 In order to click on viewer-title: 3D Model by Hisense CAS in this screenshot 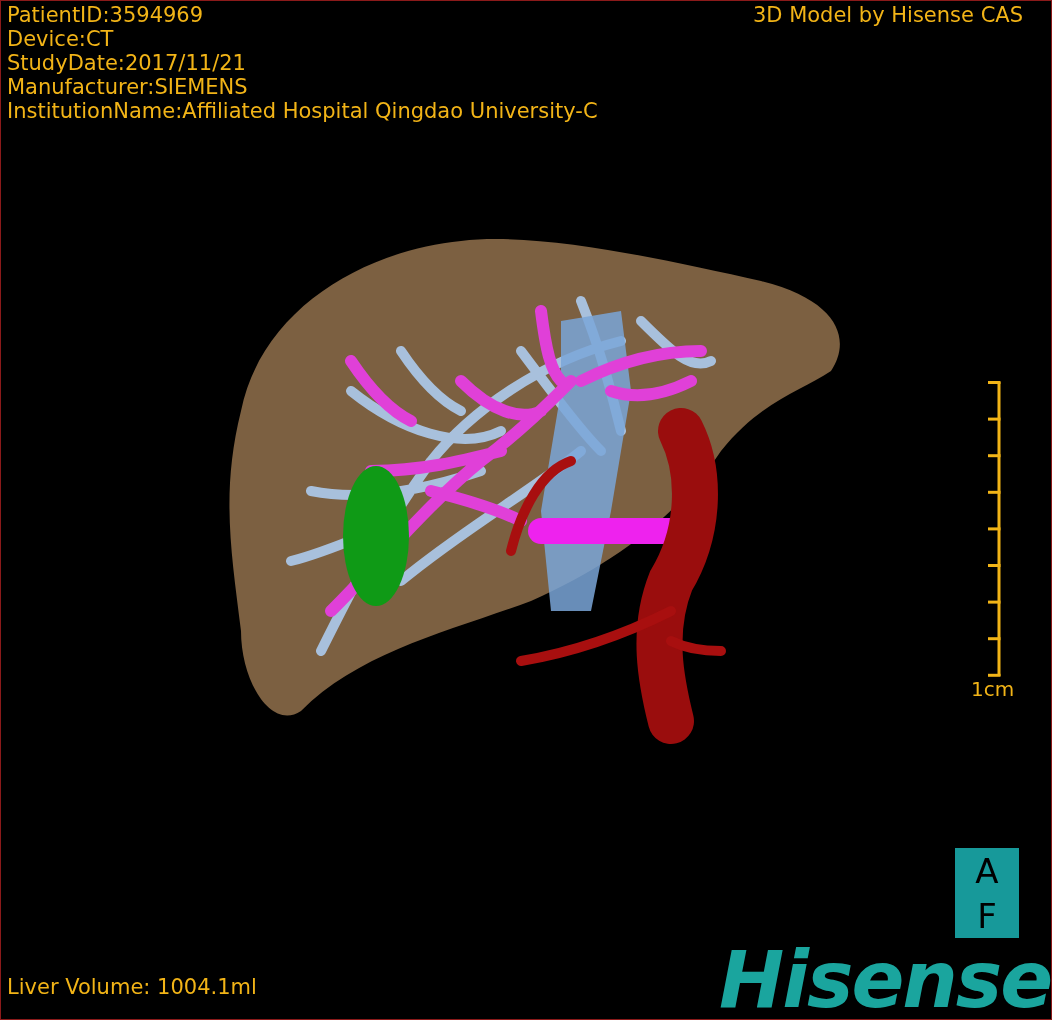, I will do `click(887, 15)`.